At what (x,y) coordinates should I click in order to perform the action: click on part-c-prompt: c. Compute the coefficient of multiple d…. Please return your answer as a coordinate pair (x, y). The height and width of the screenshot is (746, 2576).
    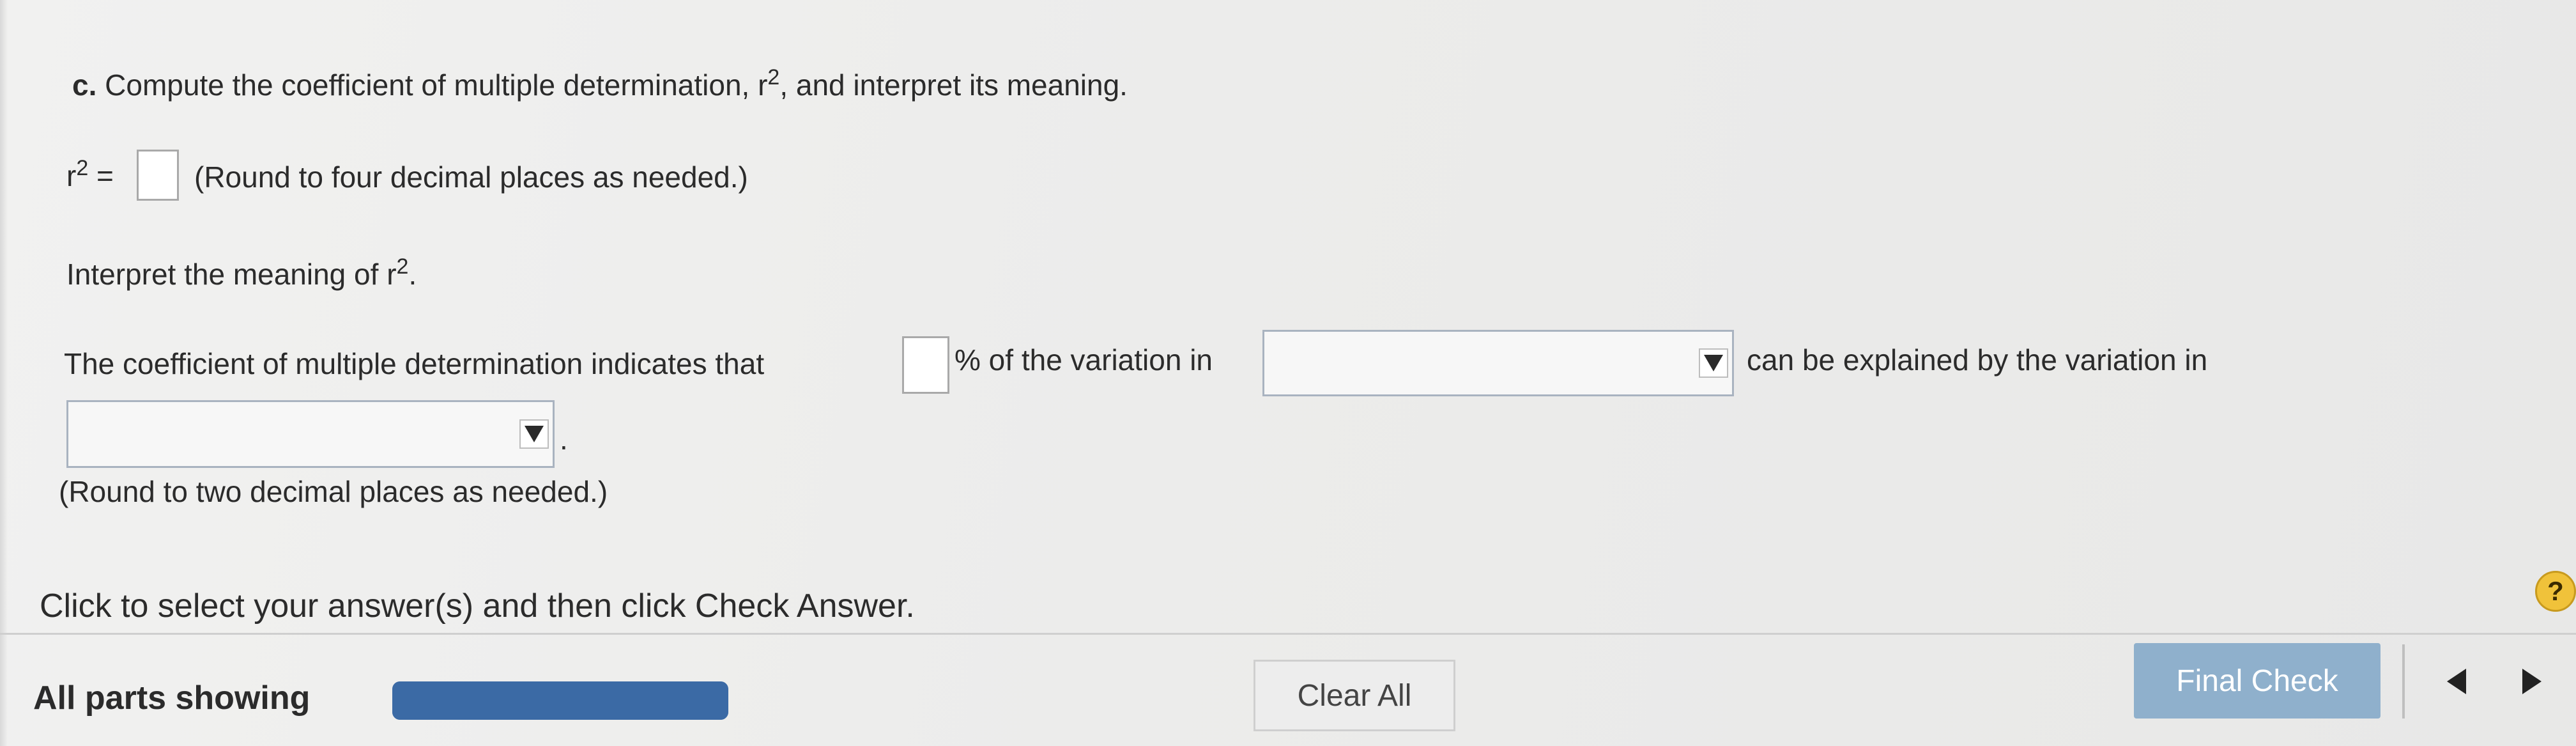
    Looking at the image, I should click on (600, 84).